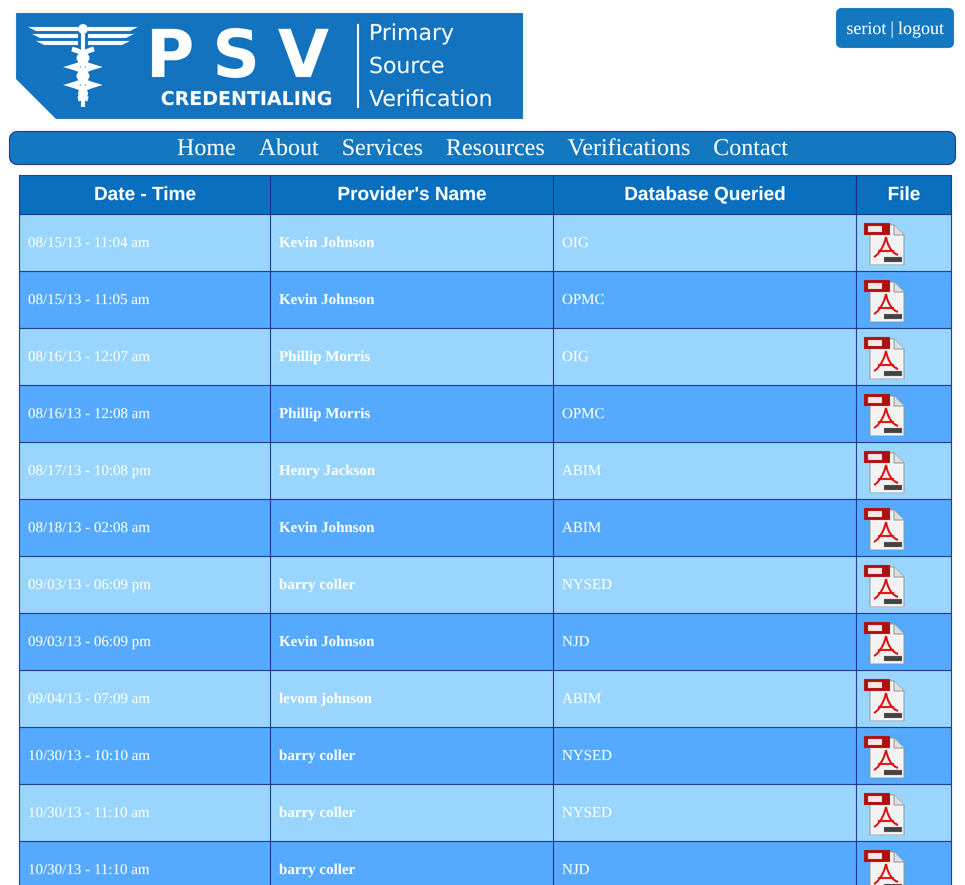 This screenshot has width=965, height=885. Describe the element at coordinates (145, 863) in the screenshot. I see `date-time-cell: 10/30/13 - 11:10 am` at that location.